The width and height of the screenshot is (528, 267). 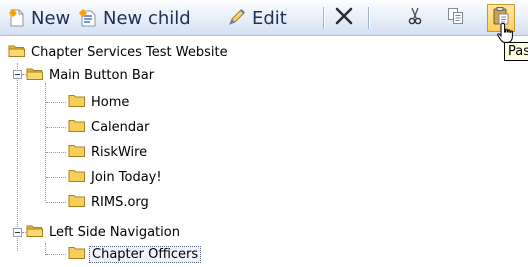 I want to click on tree-node-label: Left Side Navigation, so click(x=114, y=232).